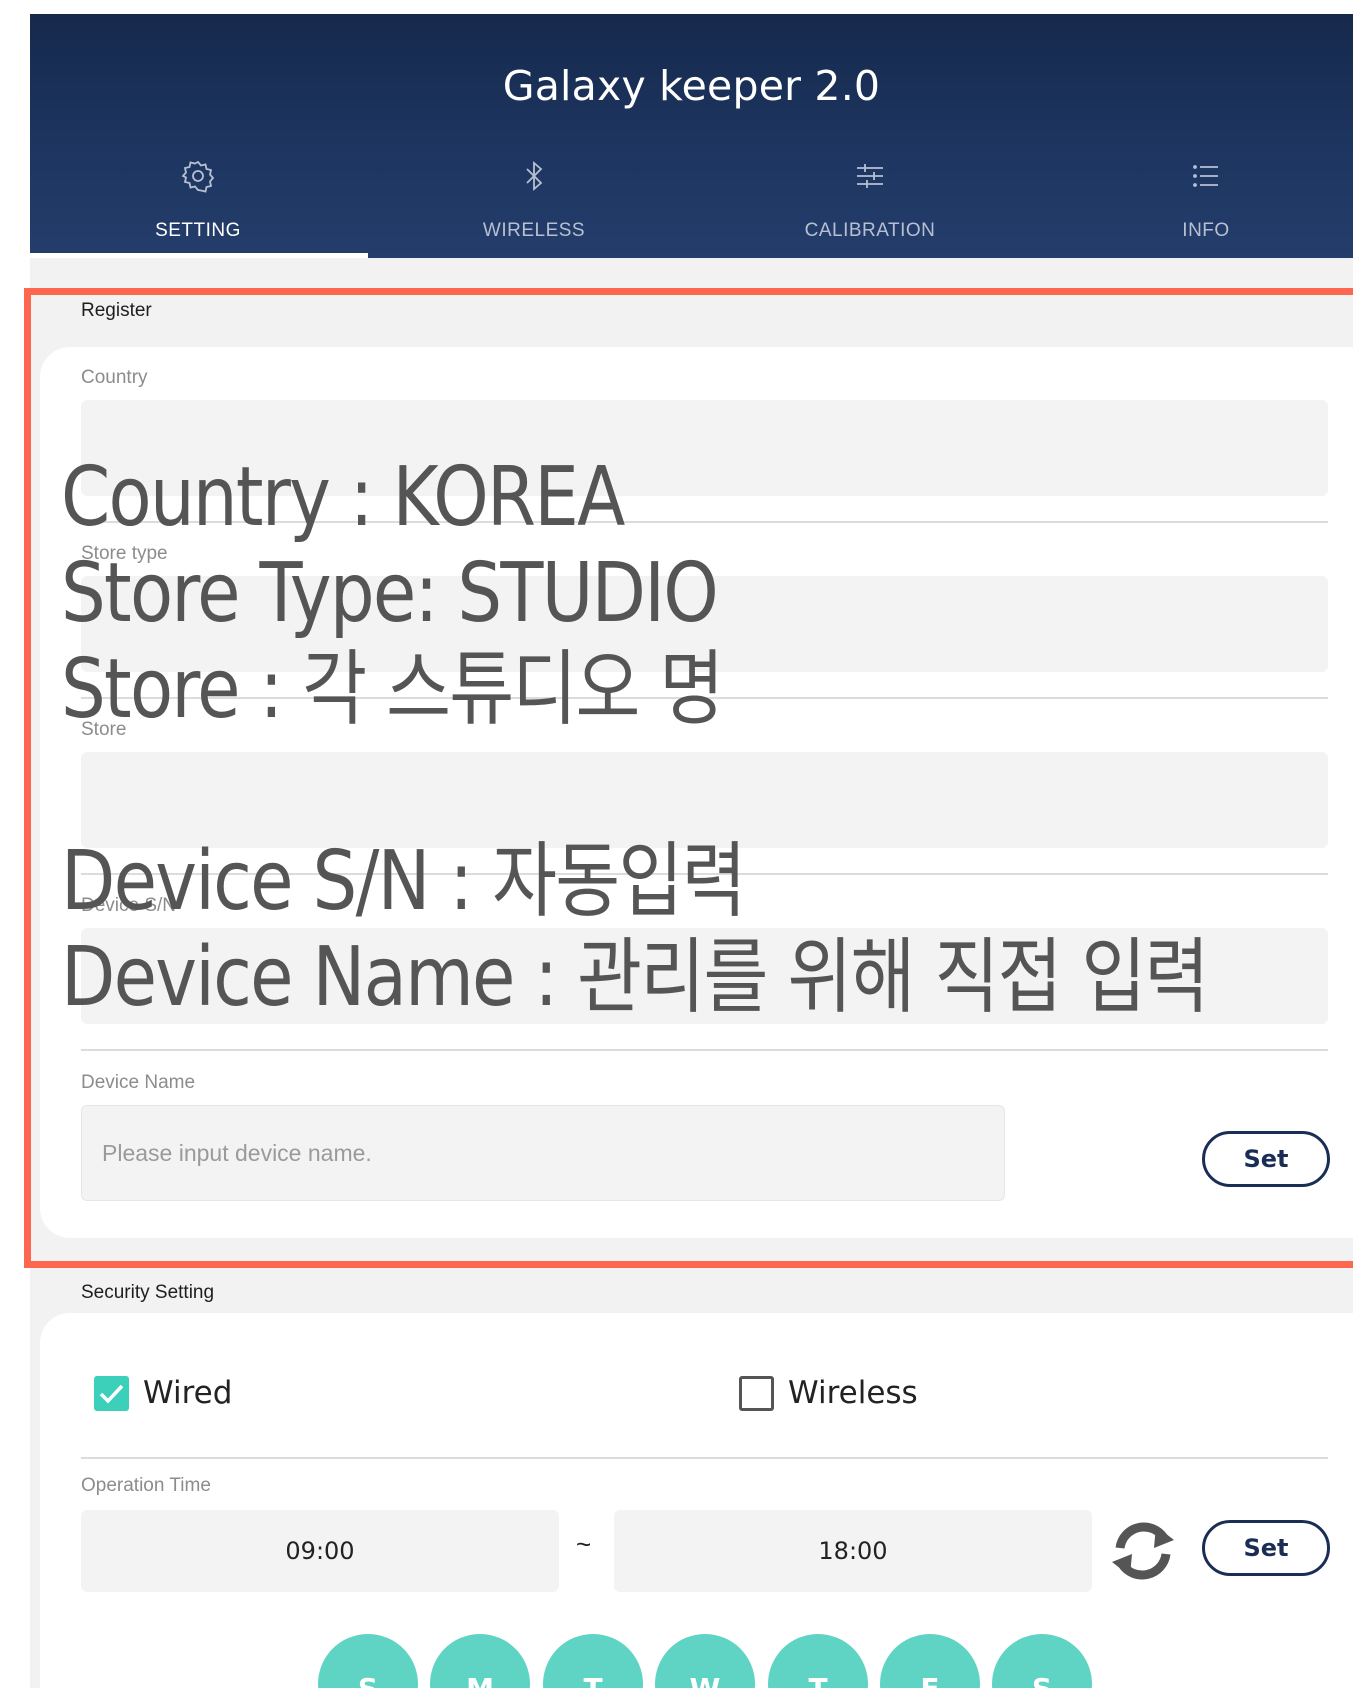 The height and width of the screenshot is (1688, 1353). I want to click on wireless-checkbox-row: Wireless, so click(828, 1393).